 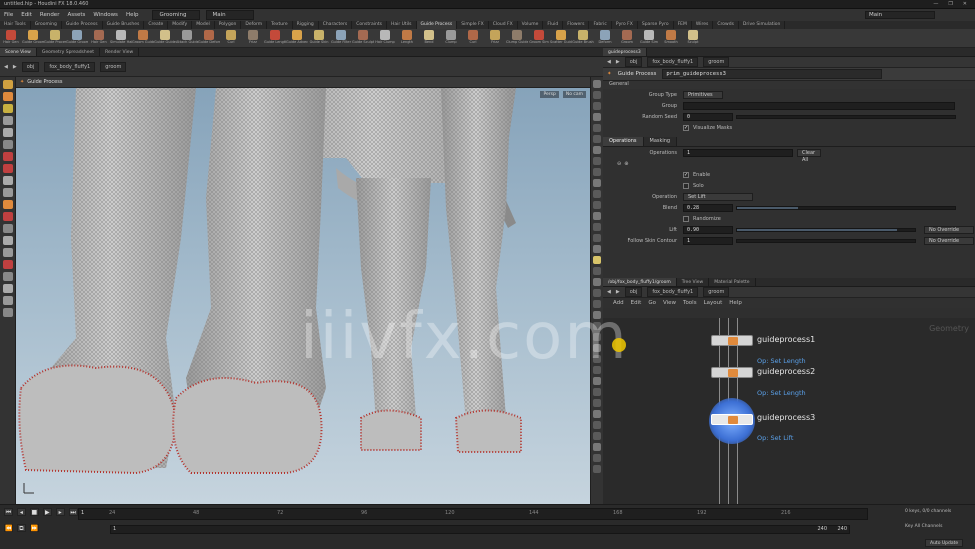 What do you see at coordinates (539, 38) in the screenshot?
I see `shelf-tool: Groom Sim` at bounding box center [539, 38].